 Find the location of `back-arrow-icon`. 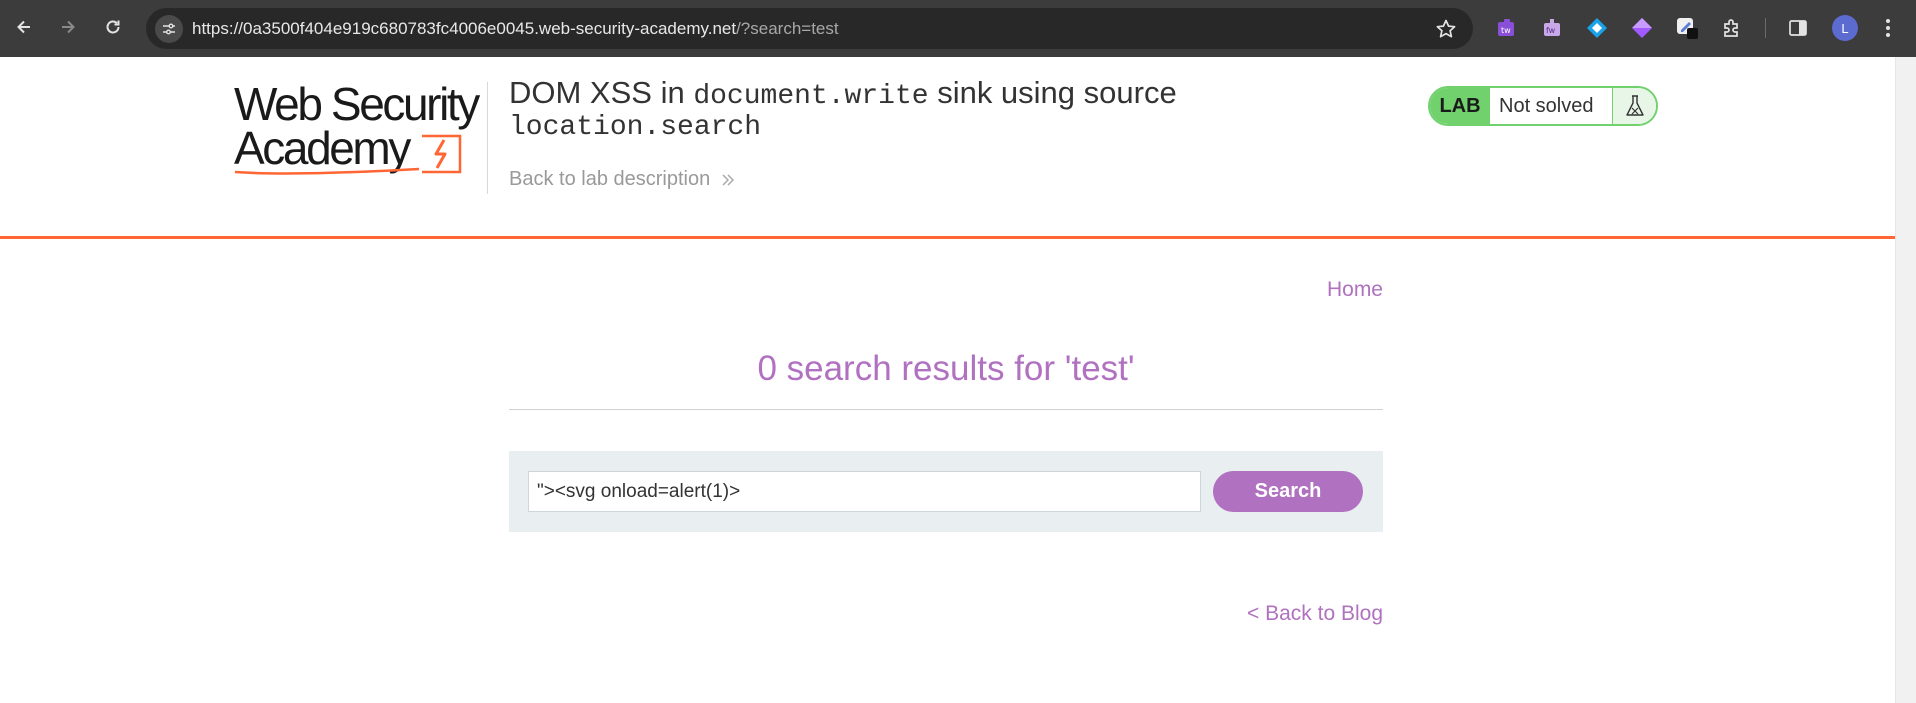

back-arrow-icon is located at coordinates (24, 27).